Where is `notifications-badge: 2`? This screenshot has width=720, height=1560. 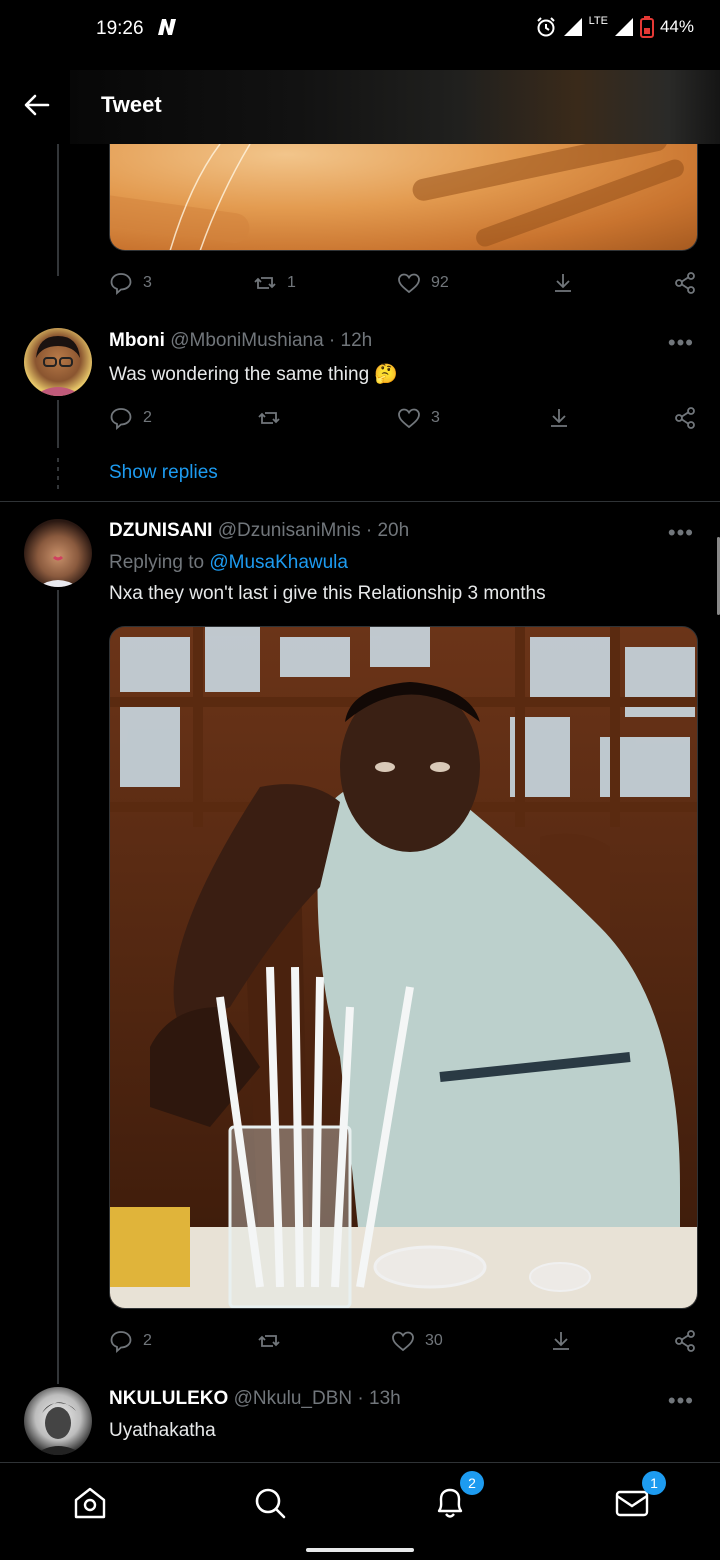 notifications-badge: 2 is located at coordinates (472, 1483).